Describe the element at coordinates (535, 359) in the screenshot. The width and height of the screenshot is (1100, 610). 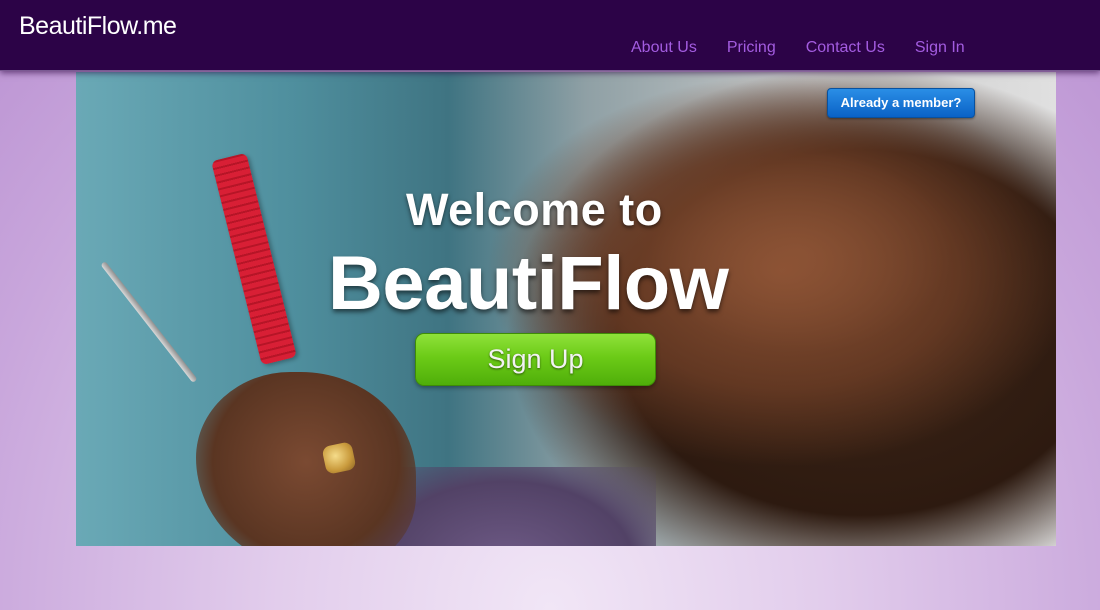
I see `sign-up-button: Sign Up` at that location.